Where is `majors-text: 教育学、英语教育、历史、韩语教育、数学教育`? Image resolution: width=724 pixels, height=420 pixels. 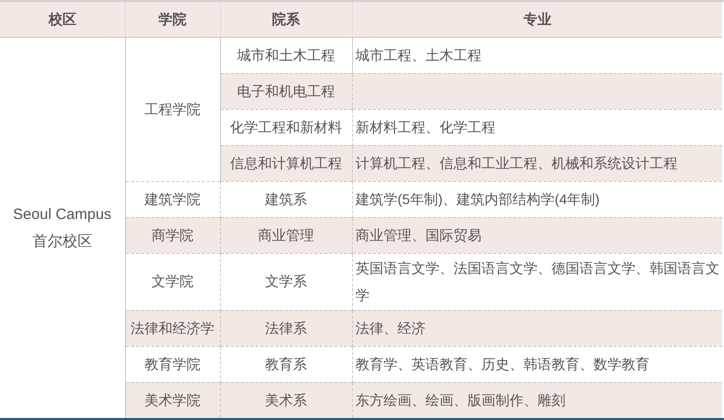 majors-text: 教育学、英语教育、历史、韩语教育、数学教育 is located at coordinates (503, 364).